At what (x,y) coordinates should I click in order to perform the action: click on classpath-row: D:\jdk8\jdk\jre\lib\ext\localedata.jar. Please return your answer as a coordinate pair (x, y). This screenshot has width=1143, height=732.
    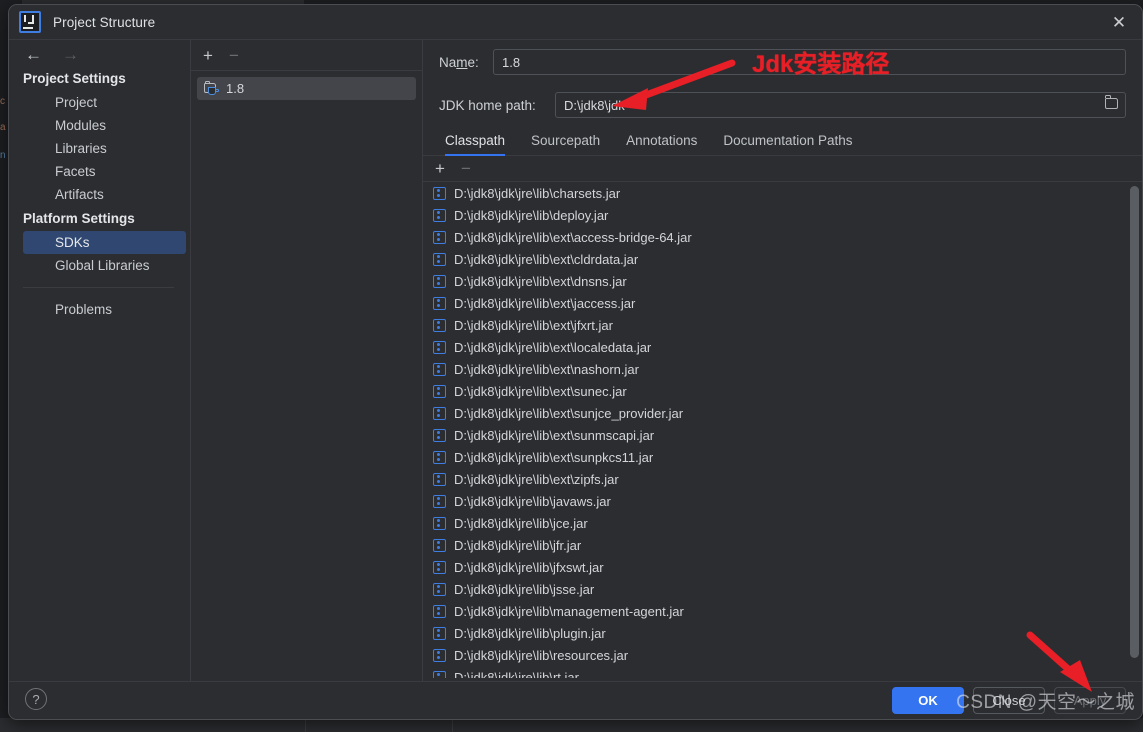
    Looking at the image, I should click on (782, 347).